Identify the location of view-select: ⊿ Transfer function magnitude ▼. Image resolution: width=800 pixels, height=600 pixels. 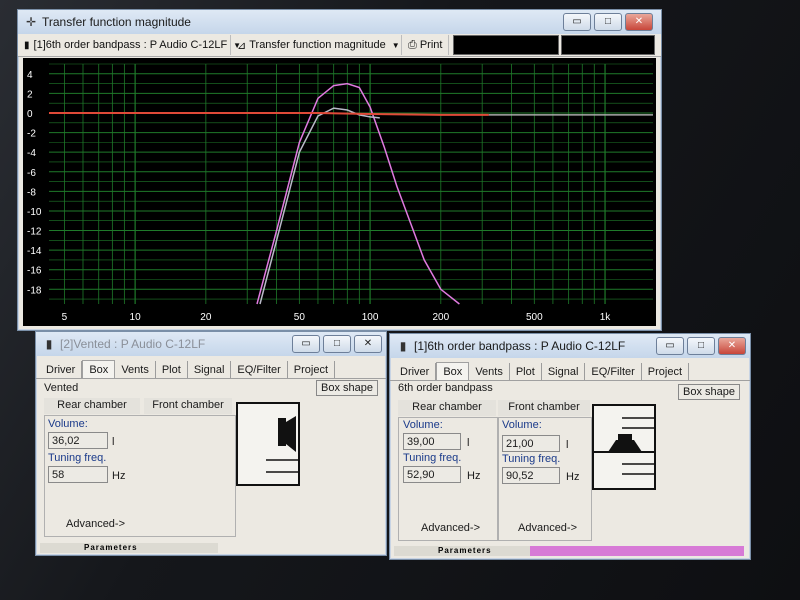
(316, 45).